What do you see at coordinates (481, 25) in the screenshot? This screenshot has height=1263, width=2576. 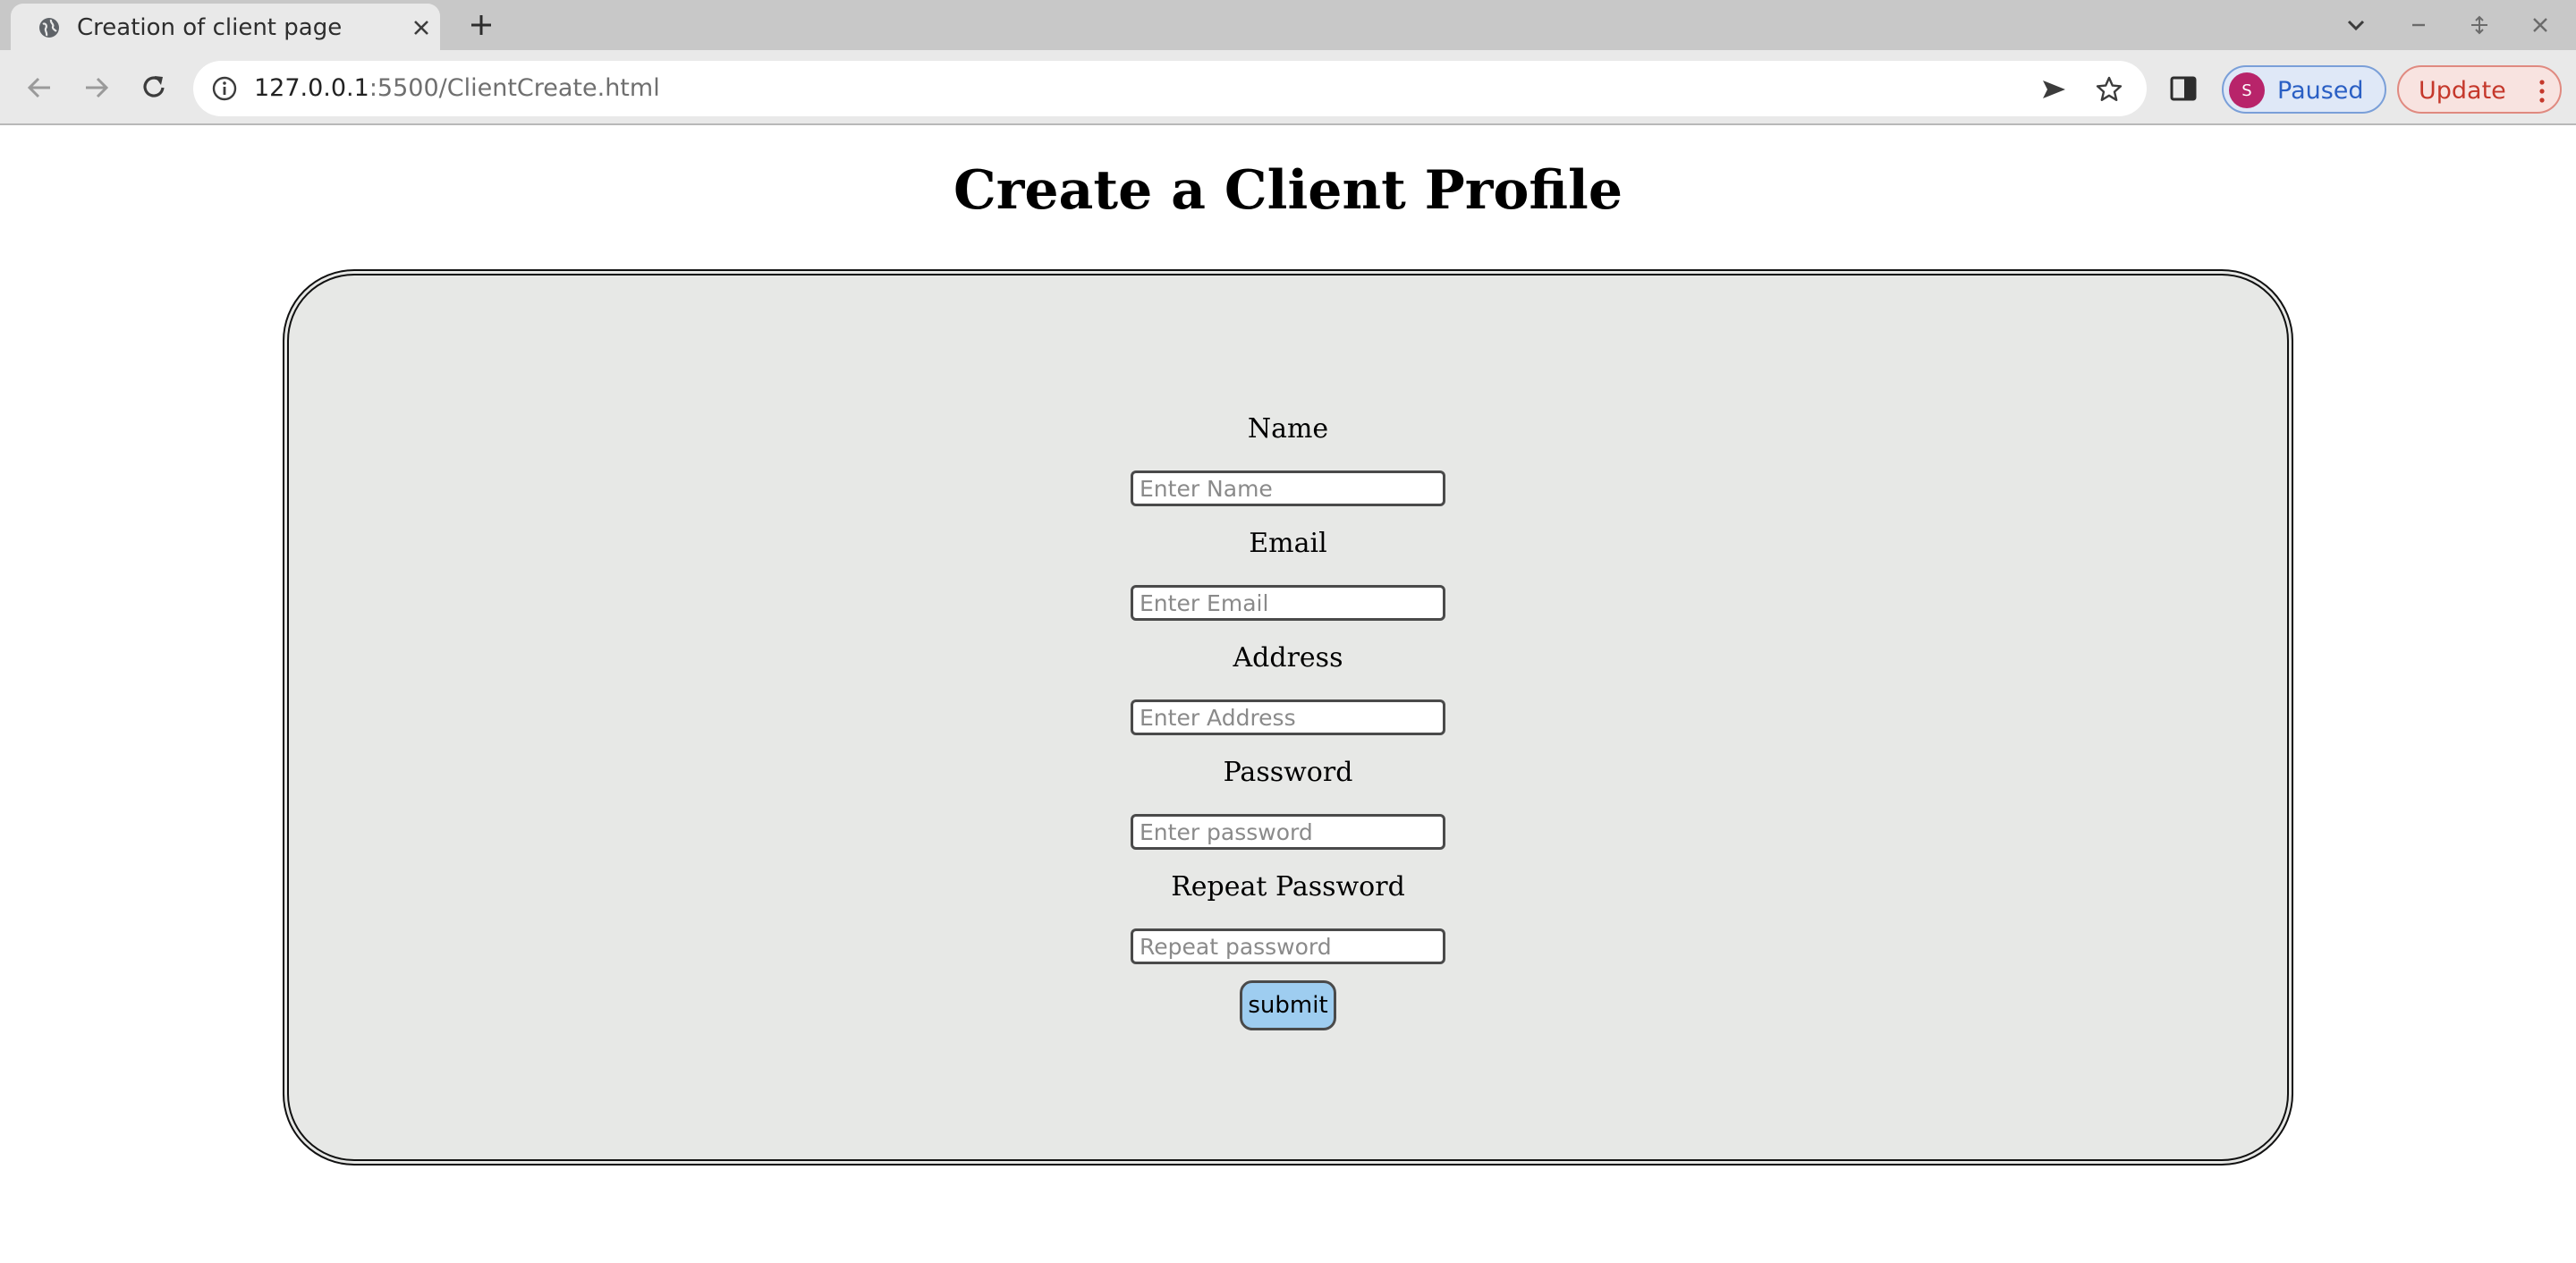 I see `plus-icon` at bounding box center [481, 25].